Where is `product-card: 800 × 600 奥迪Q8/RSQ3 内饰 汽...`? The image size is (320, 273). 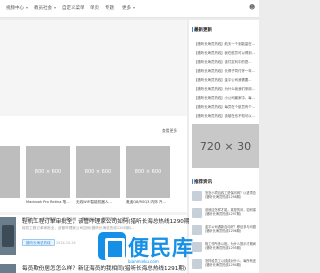 product-card: 800 × 600 奥迪Q8/RSQ3 内饰 汽... is located at coordinates (148, 175).